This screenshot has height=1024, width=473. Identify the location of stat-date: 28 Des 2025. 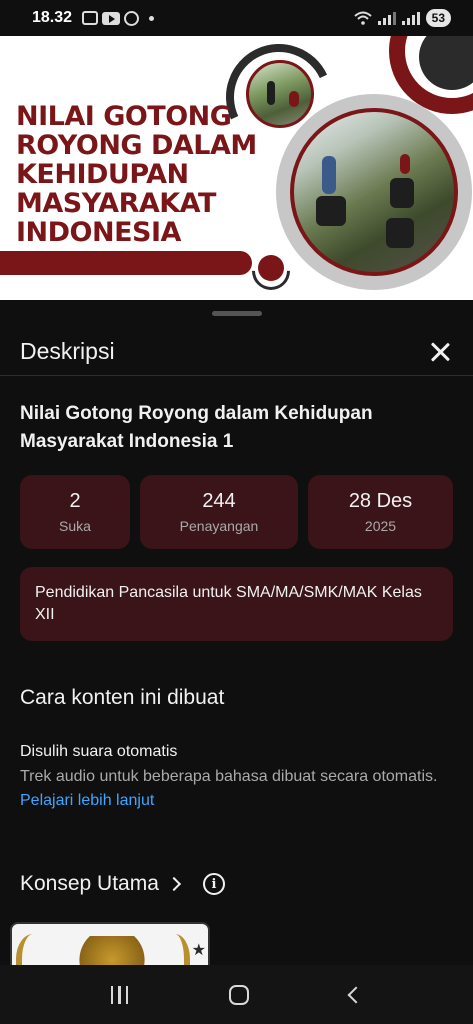
(380, 512).